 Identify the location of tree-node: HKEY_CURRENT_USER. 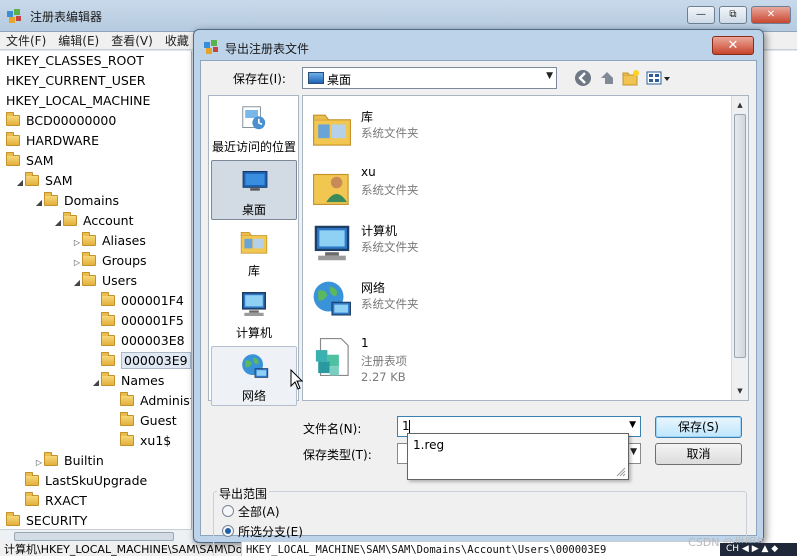
(75, 81).